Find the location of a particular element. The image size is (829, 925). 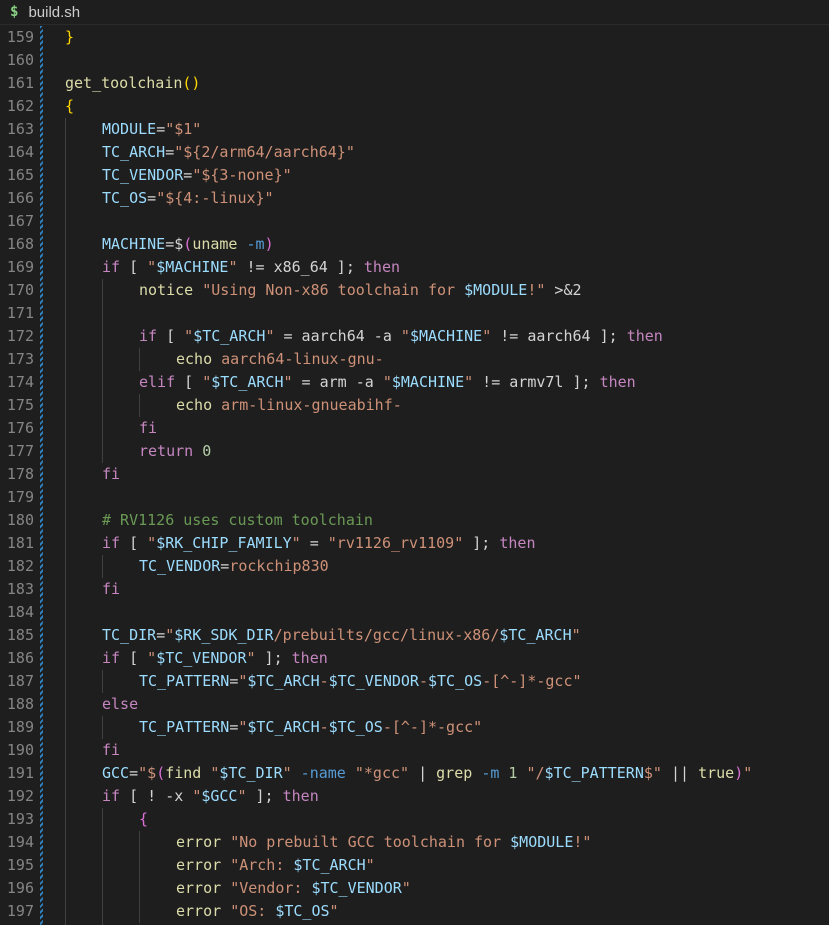

code-line: 178 fi is located at coordinates (414, 474).